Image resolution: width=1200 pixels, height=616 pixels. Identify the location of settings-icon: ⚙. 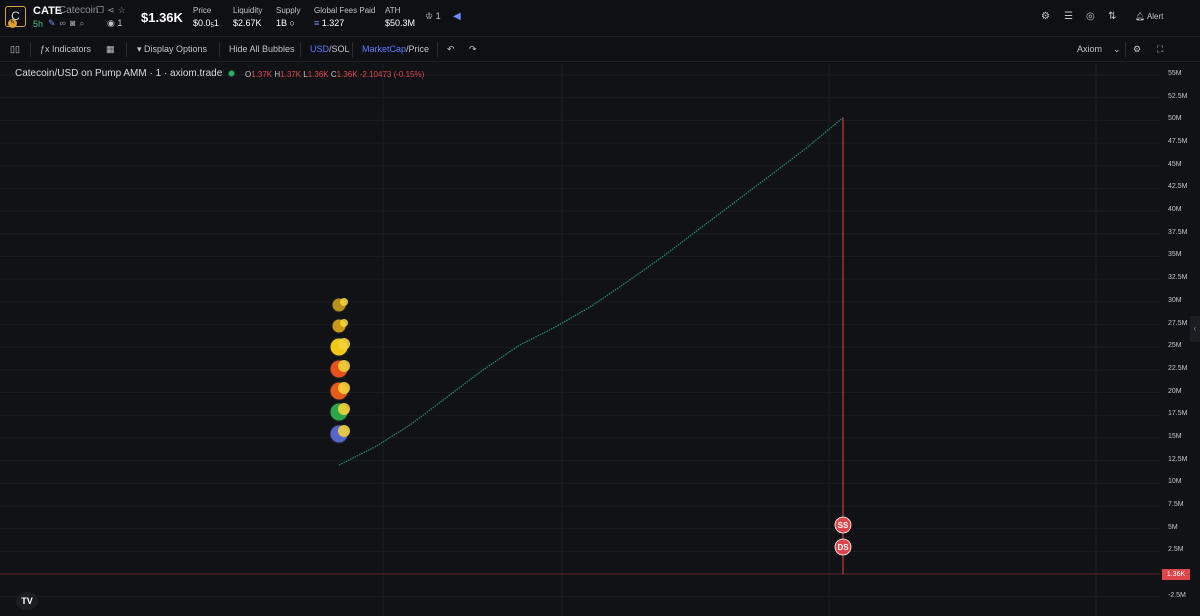
(1045, 16).